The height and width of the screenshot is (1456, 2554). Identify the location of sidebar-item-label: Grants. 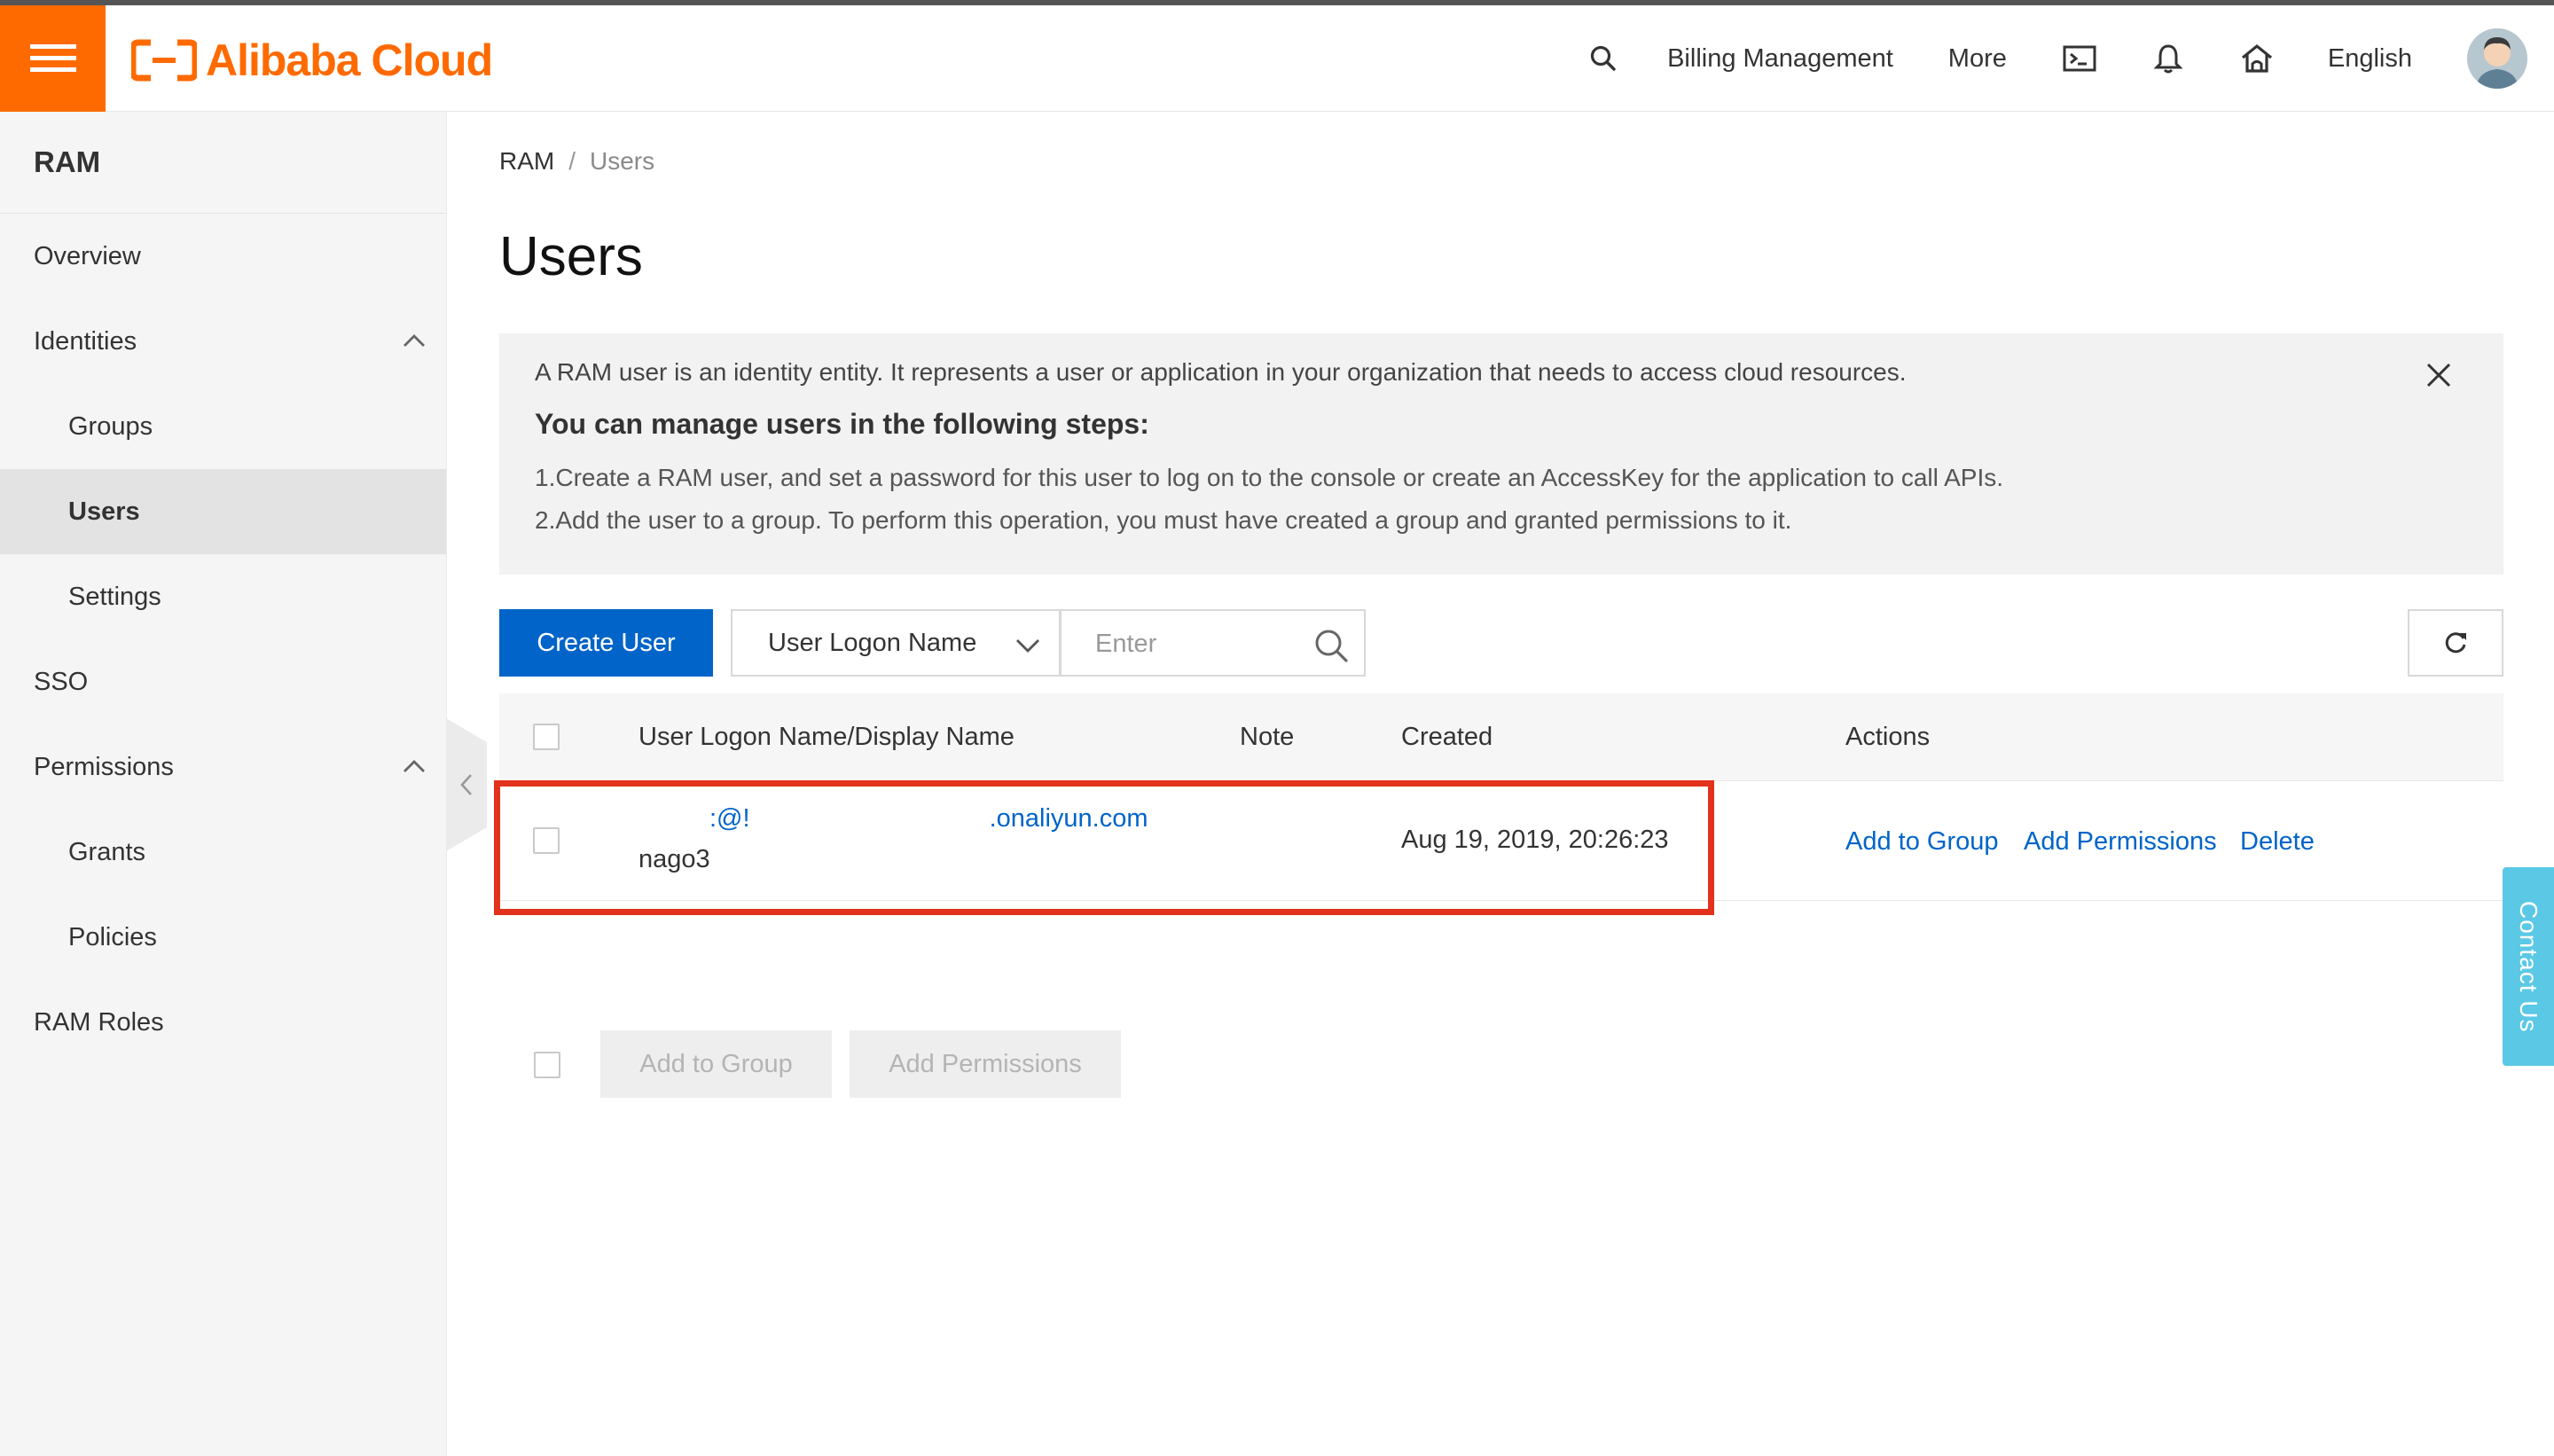
(107, 852).